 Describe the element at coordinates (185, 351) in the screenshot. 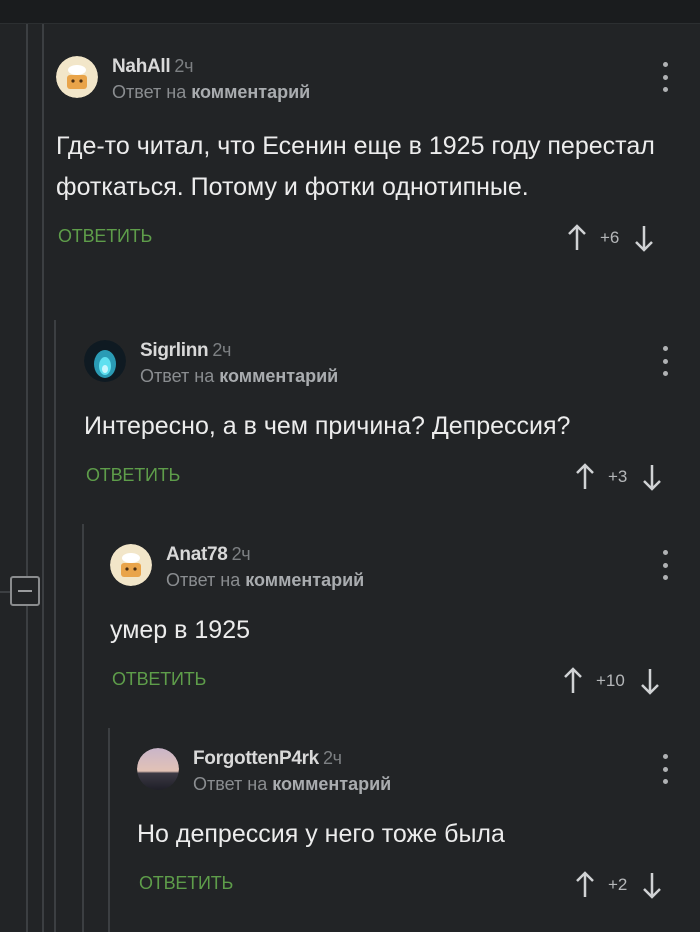

I see `comment-author: Sigrlinn 2ч` at that location.